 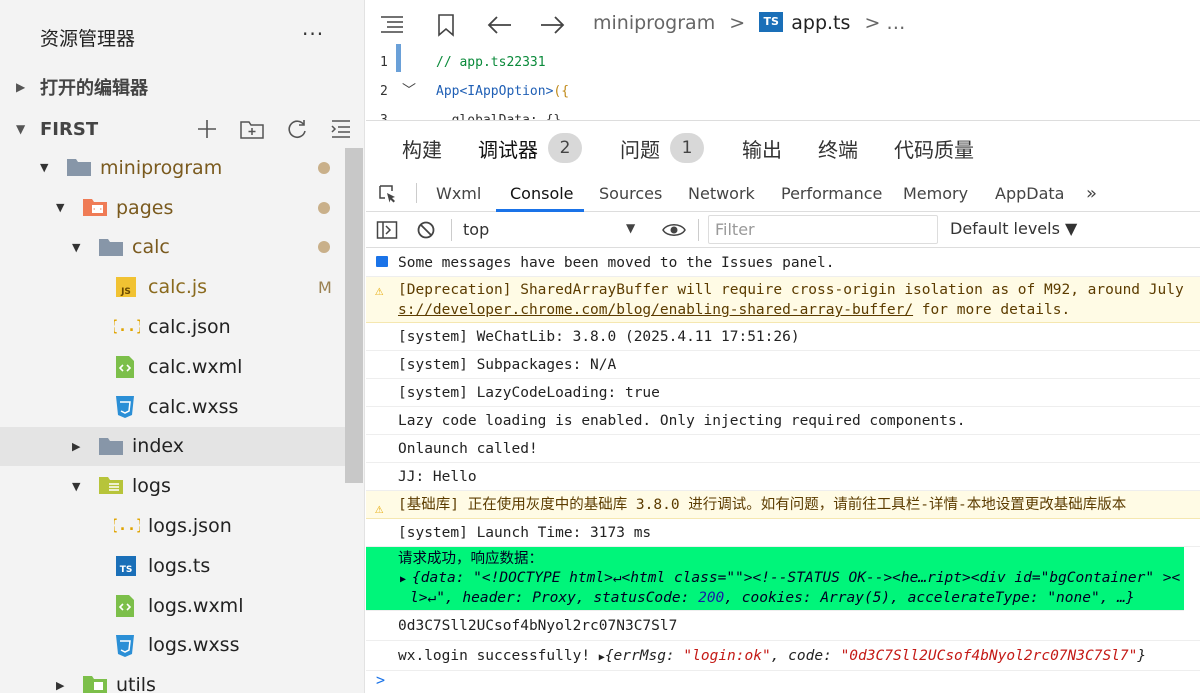 I want to click on wxml-file-icon, so click(x=127, y=606).